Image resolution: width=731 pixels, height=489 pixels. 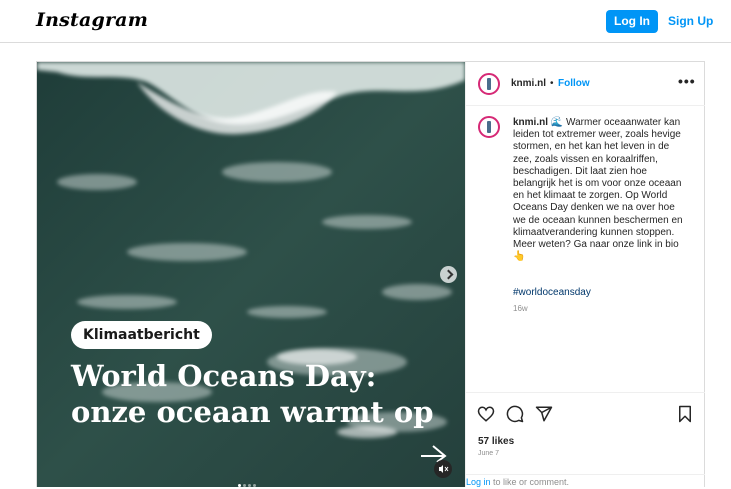 I want to click on post-date: June 7, so click(x=489, y=453).